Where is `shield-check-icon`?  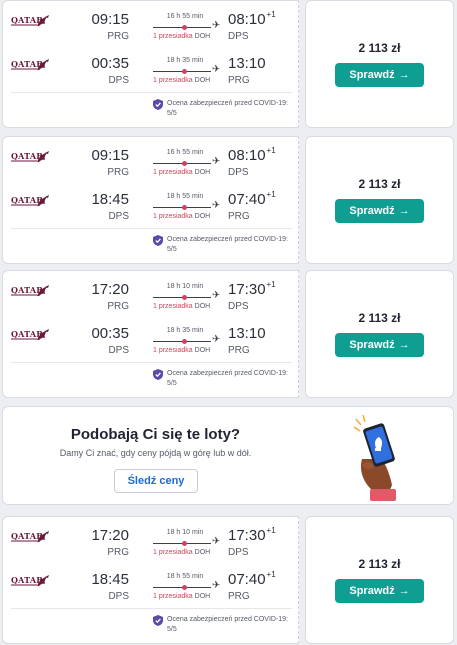
shield-check-icon is located at coordinates (158, 104).